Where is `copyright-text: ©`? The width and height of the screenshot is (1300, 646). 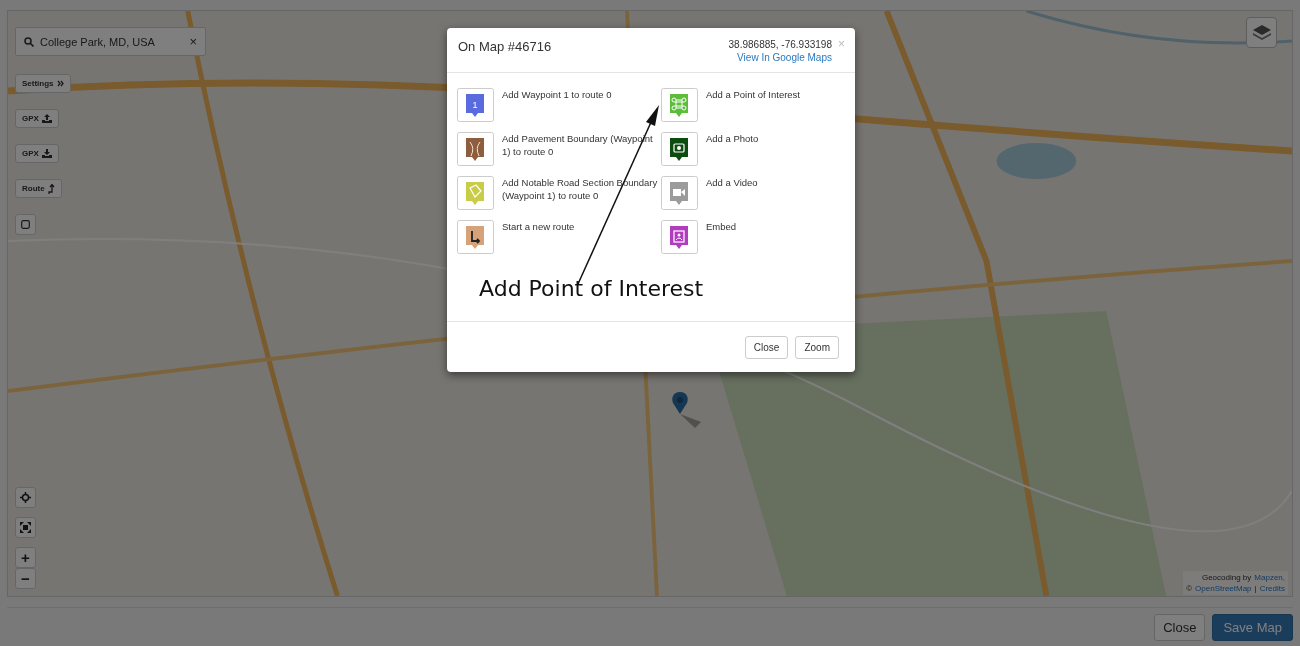
copyright-text: © is located at coordinates (1189, 588).